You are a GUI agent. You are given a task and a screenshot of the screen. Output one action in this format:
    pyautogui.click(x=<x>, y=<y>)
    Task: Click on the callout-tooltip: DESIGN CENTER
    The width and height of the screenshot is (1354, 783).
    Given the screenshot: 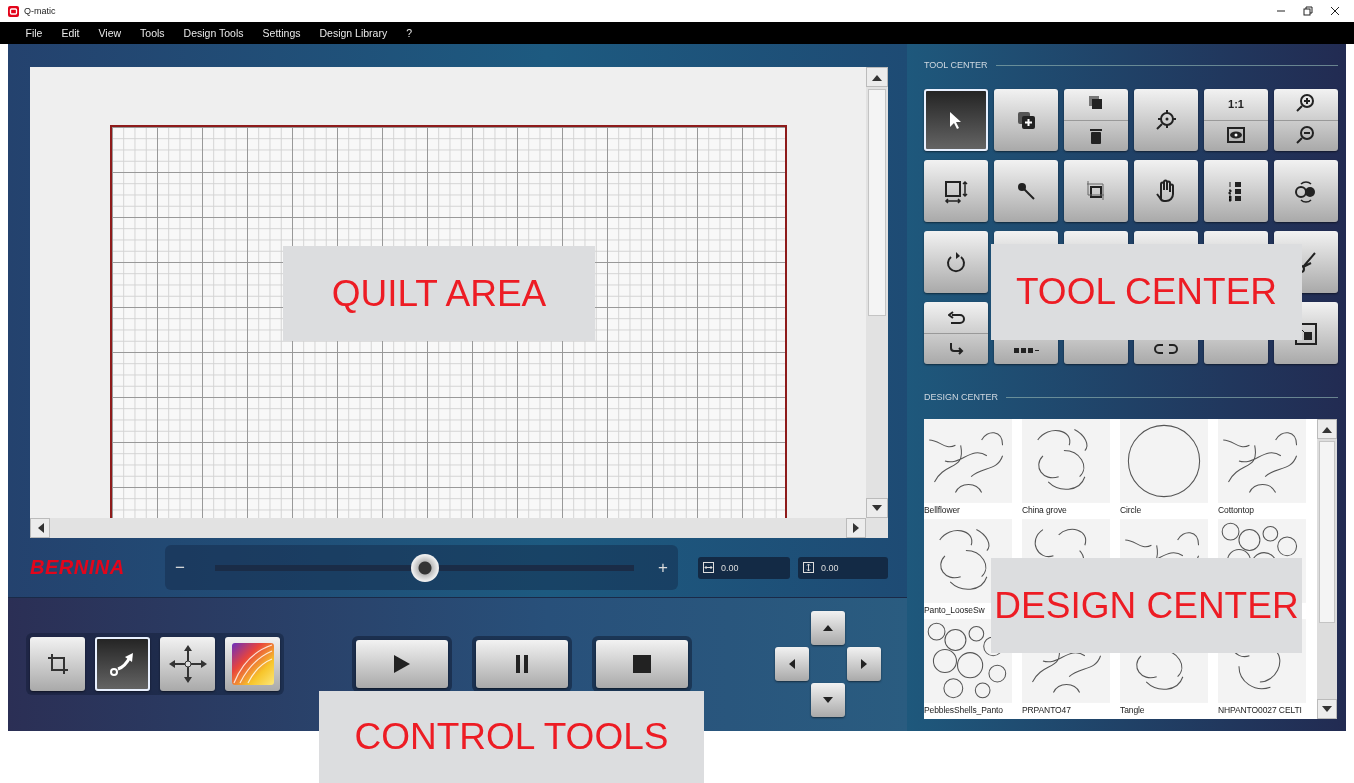 What is the action you would take?
    pyautogui.click(x=1146, y=605)
    